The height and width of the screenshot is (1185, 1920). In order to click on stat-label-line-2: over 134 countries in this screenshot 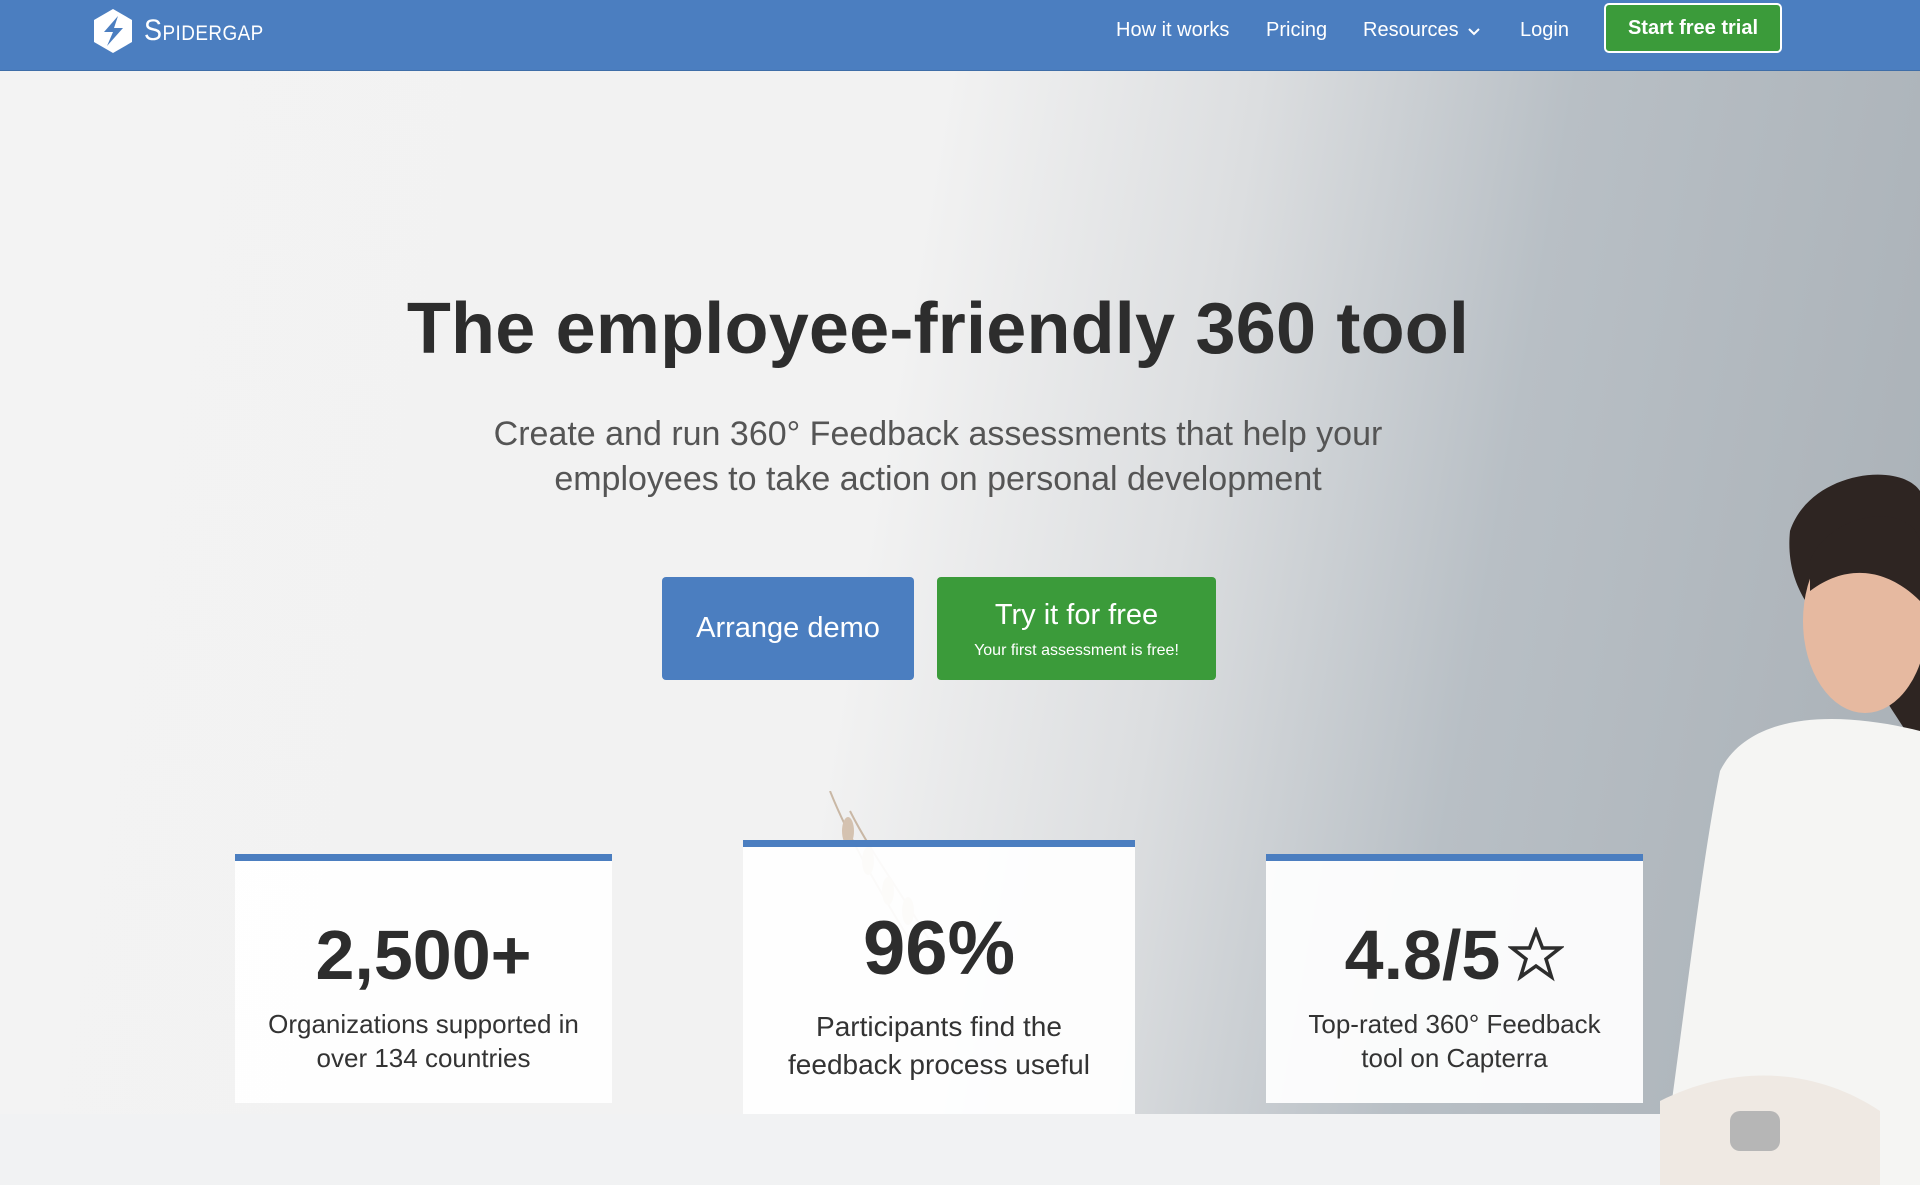, I will do `click(423, 1058)`.